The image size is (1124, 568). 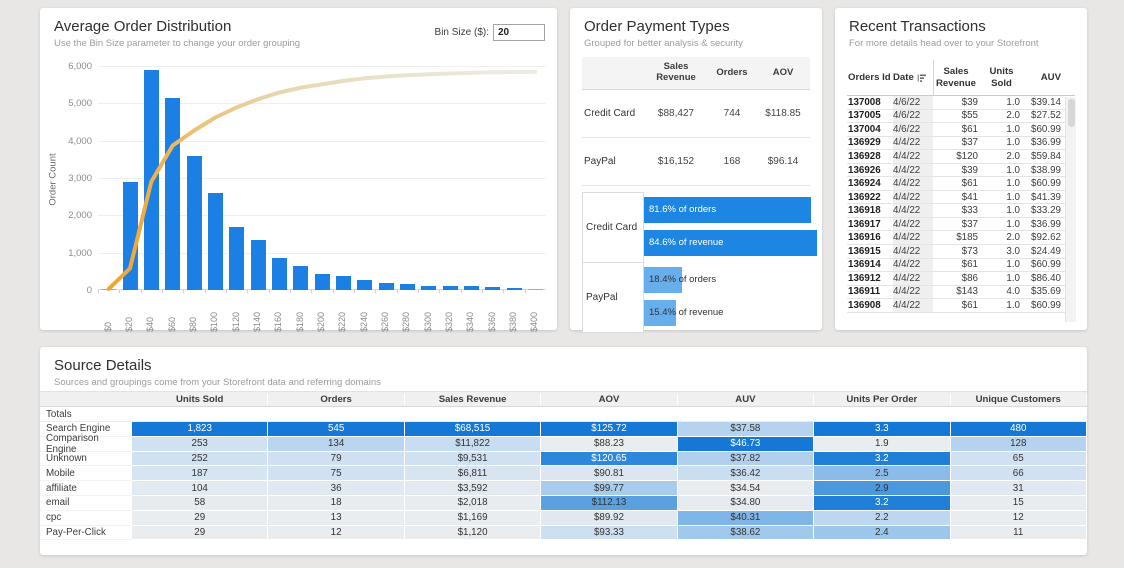 I want to click on transaction-row: 136914 4/4/22 $61 1.0 $60.99, so click(x=961, y=265).